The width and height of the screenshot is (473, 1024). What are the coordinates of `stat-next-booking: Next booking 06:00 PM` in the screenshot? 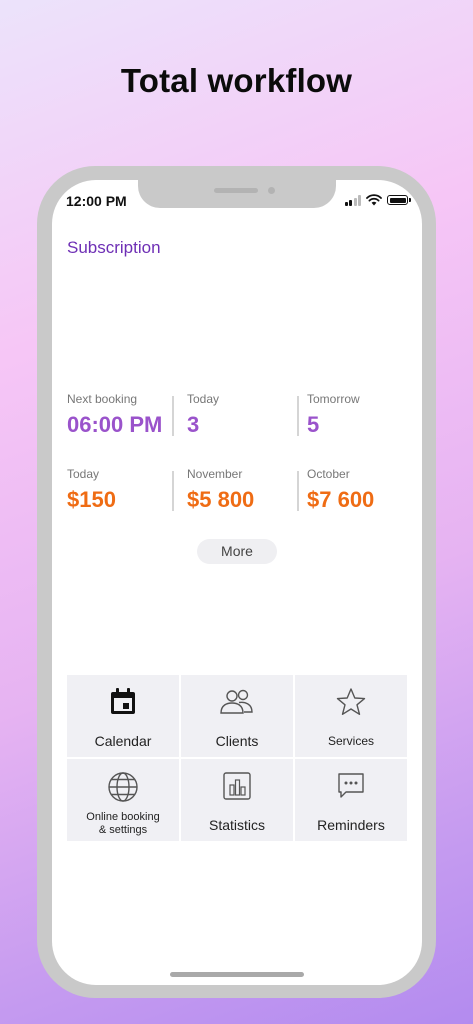 It's located at (117, 415).